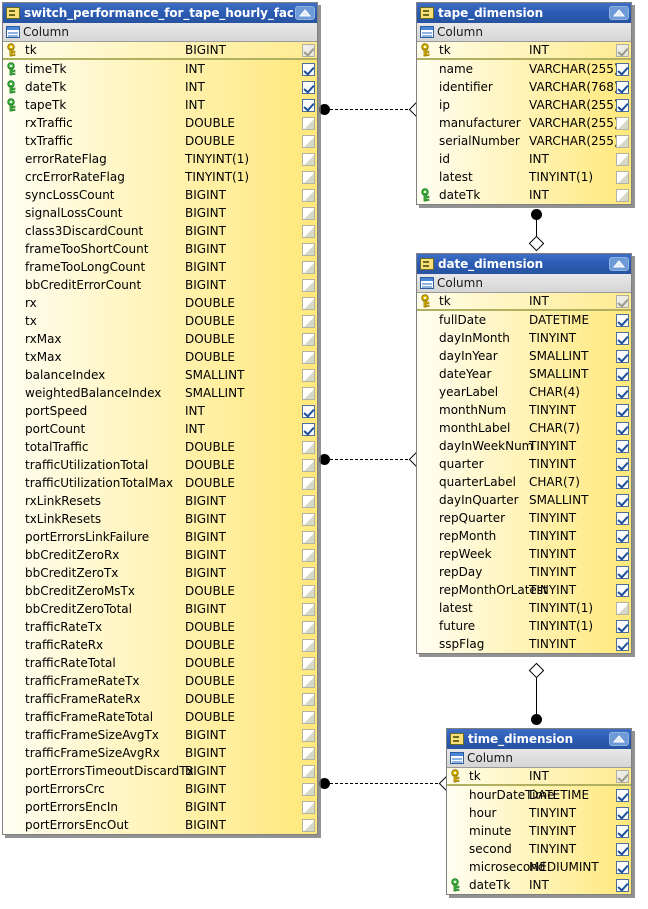 The height and width of the screenshot is (909, 648). Describe the element at coordinates (160, 159) in the screenshot. I see `table-row: errorRateFlag TINYINT(1)` at that location.